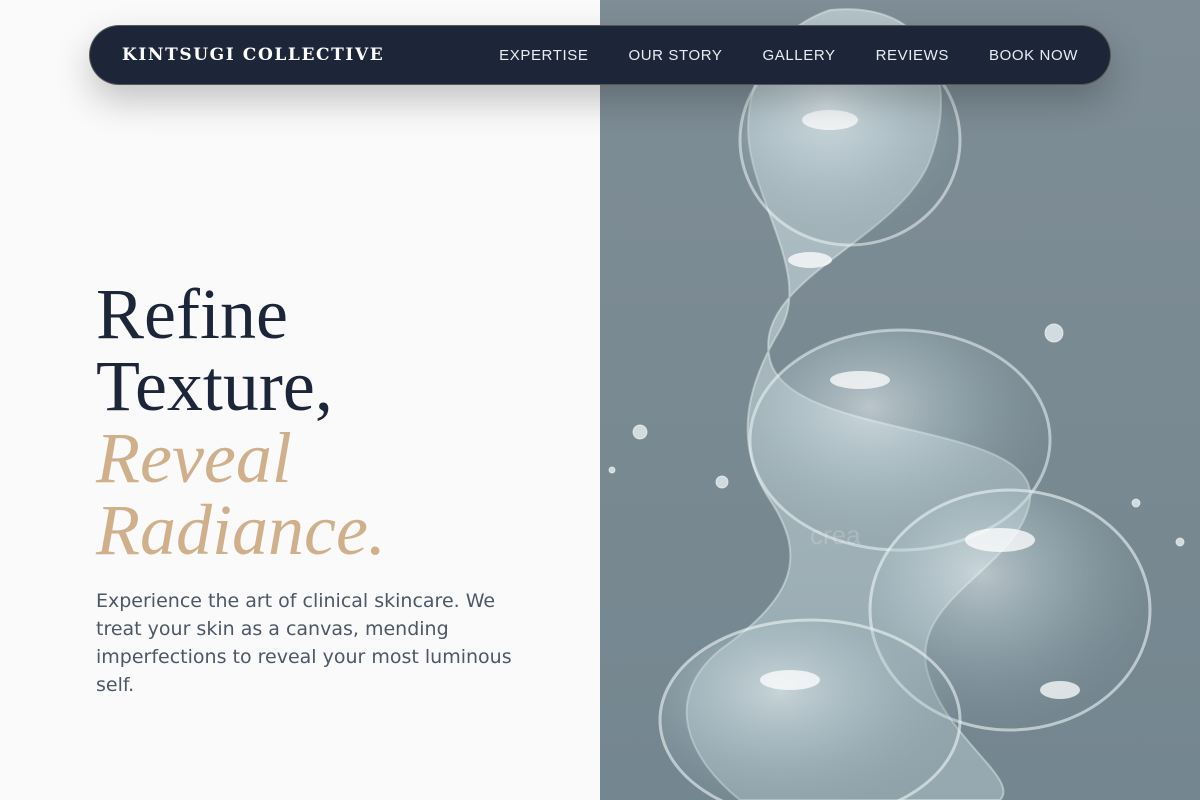  I want to click on headline-line-texture: Texture,, so click(214, 386).